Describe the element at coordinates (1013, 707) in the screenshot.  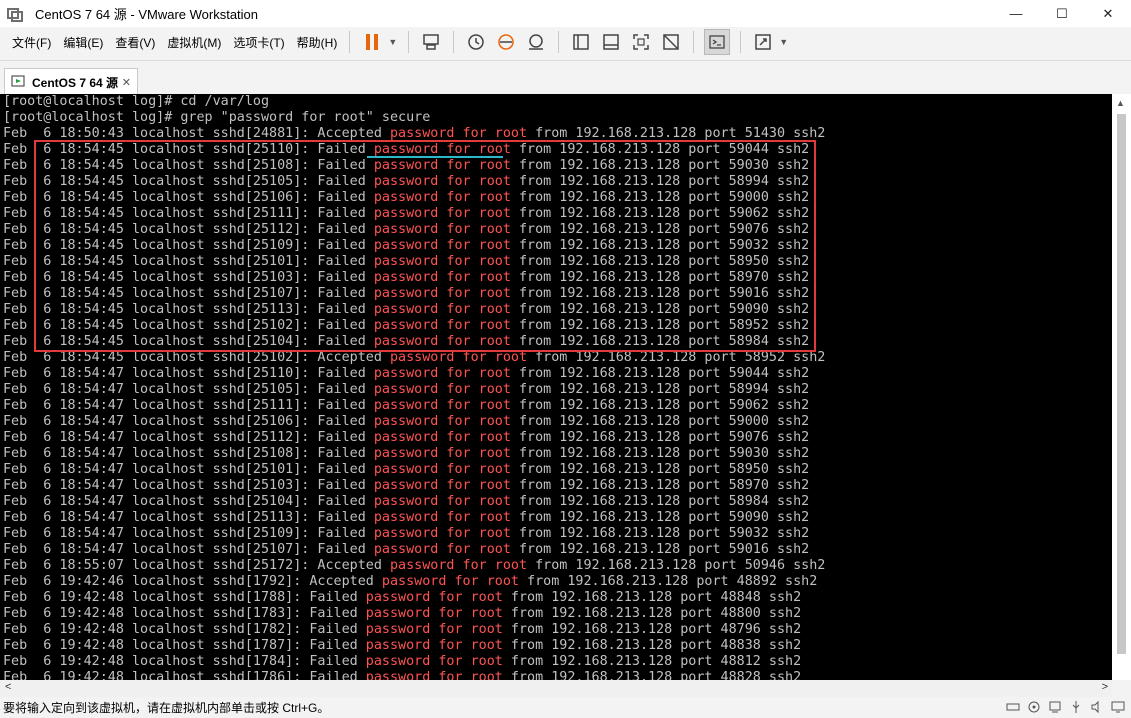
I see `hard-disk-icon` at that location.